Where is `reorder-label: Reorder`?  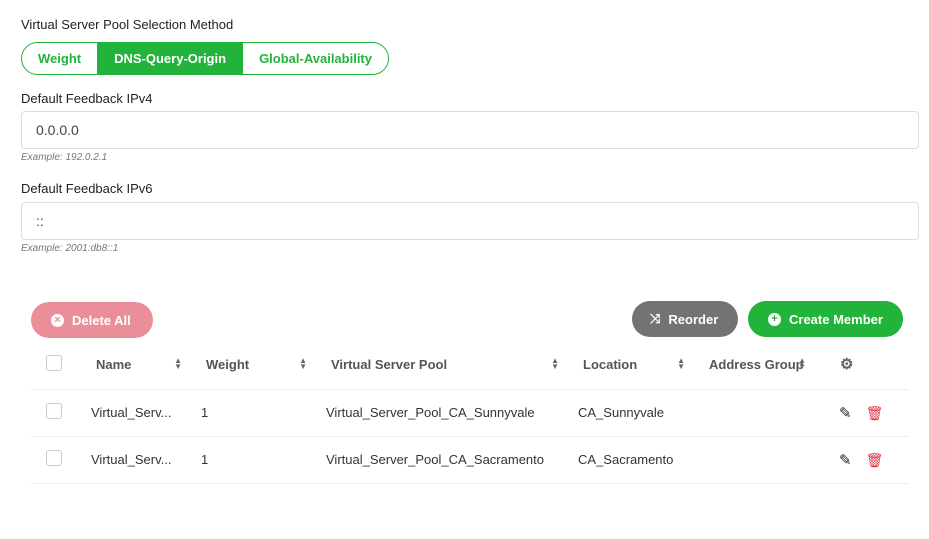 reorder-label: Reorder is located at coordinates (693, 319).